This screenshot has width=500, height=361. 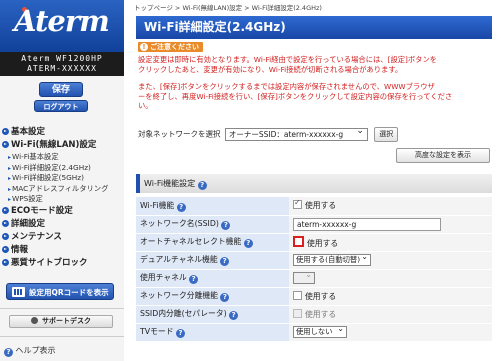 What do you see at coordinates (304, 277) in the screenshot?
I see `channel-select` at bounding box center [304, 277].